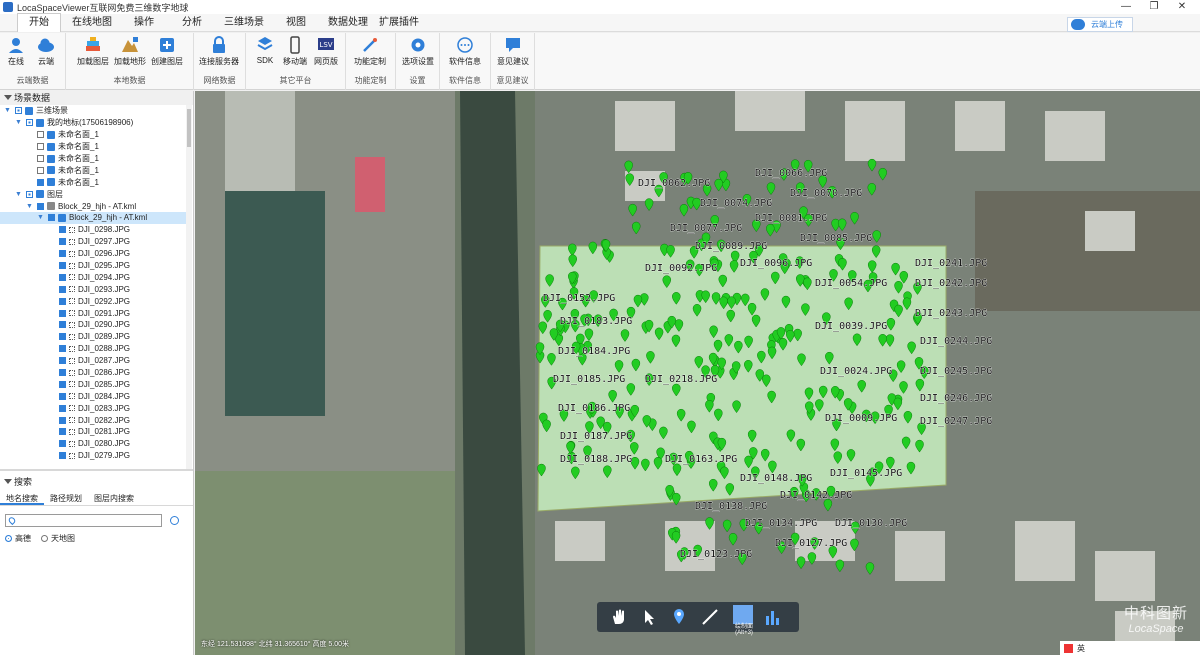  What do you see at coordinates (93, 396) in the screenshot?
I see `tree-node: DJI_0284.JPG` at bounding box center [93, 396].